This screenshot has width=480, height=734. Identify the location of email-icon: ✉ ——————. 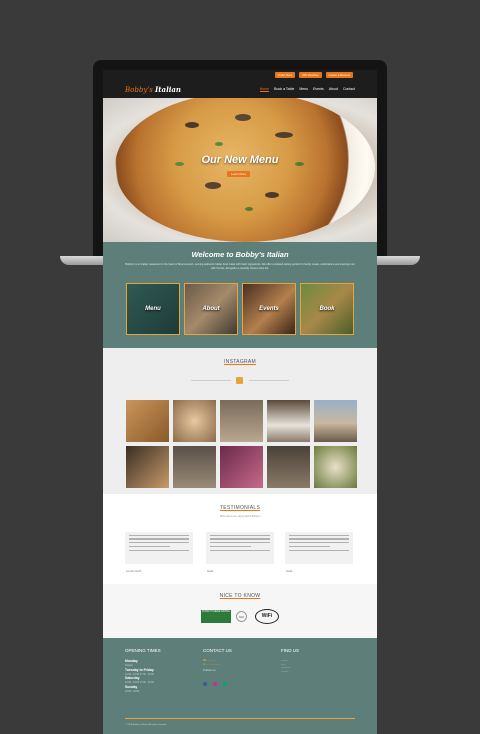
(217, 665).